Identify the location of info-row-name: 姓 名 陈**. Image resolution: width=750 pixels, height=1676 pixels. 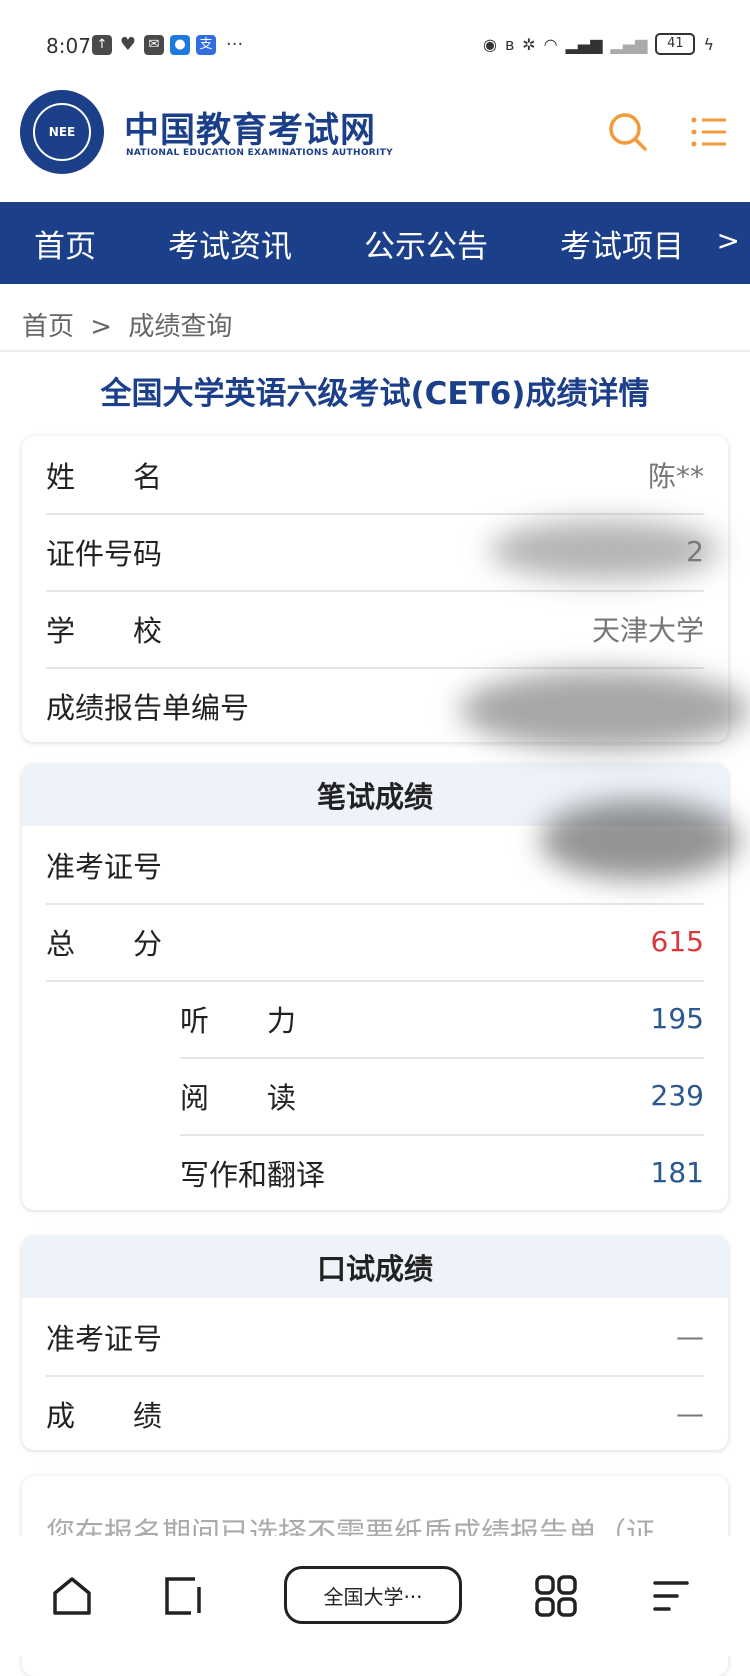
(375, 475).